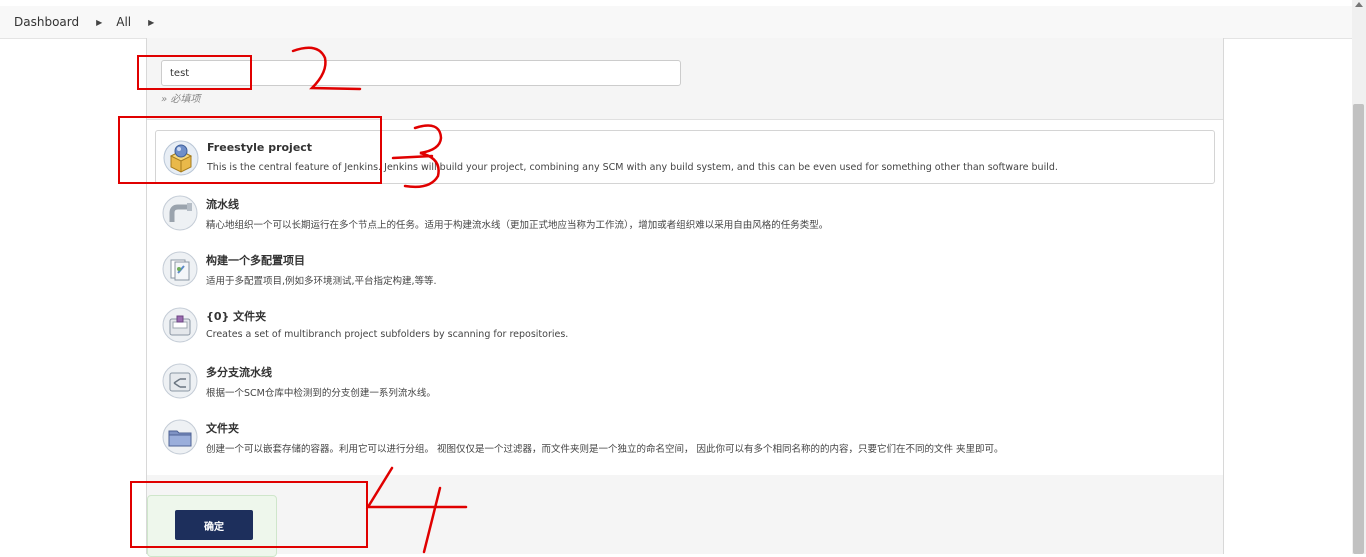 This screenshot has height=557, width=1366. Describe the element at coordinates (685, 78) in the screenshot. I see `item-name-section: » 必填项` at that location.